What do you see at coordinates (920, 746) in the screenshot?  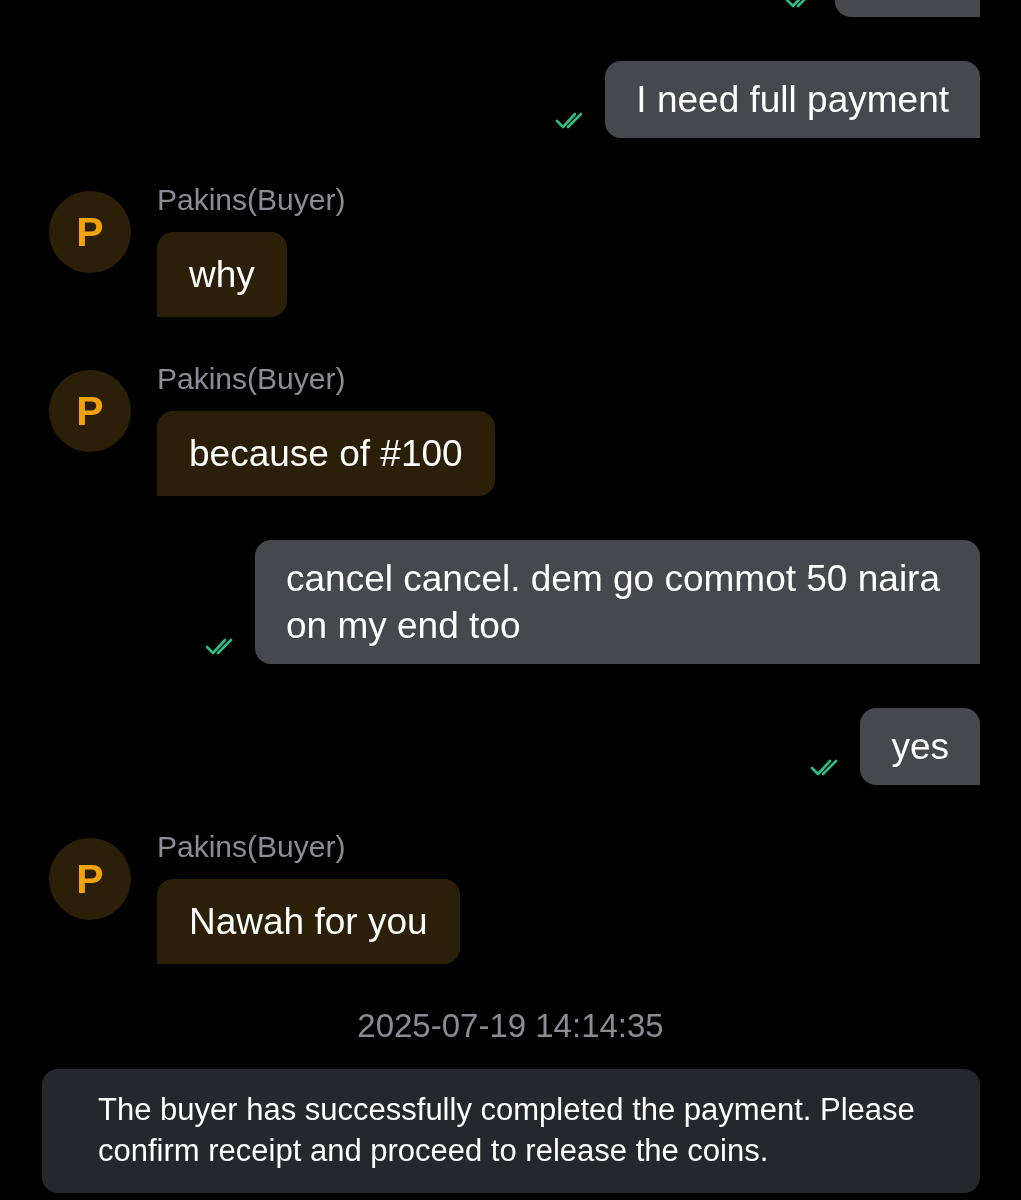 I see `message-bubble: yes` at bounding box center [920, 746].